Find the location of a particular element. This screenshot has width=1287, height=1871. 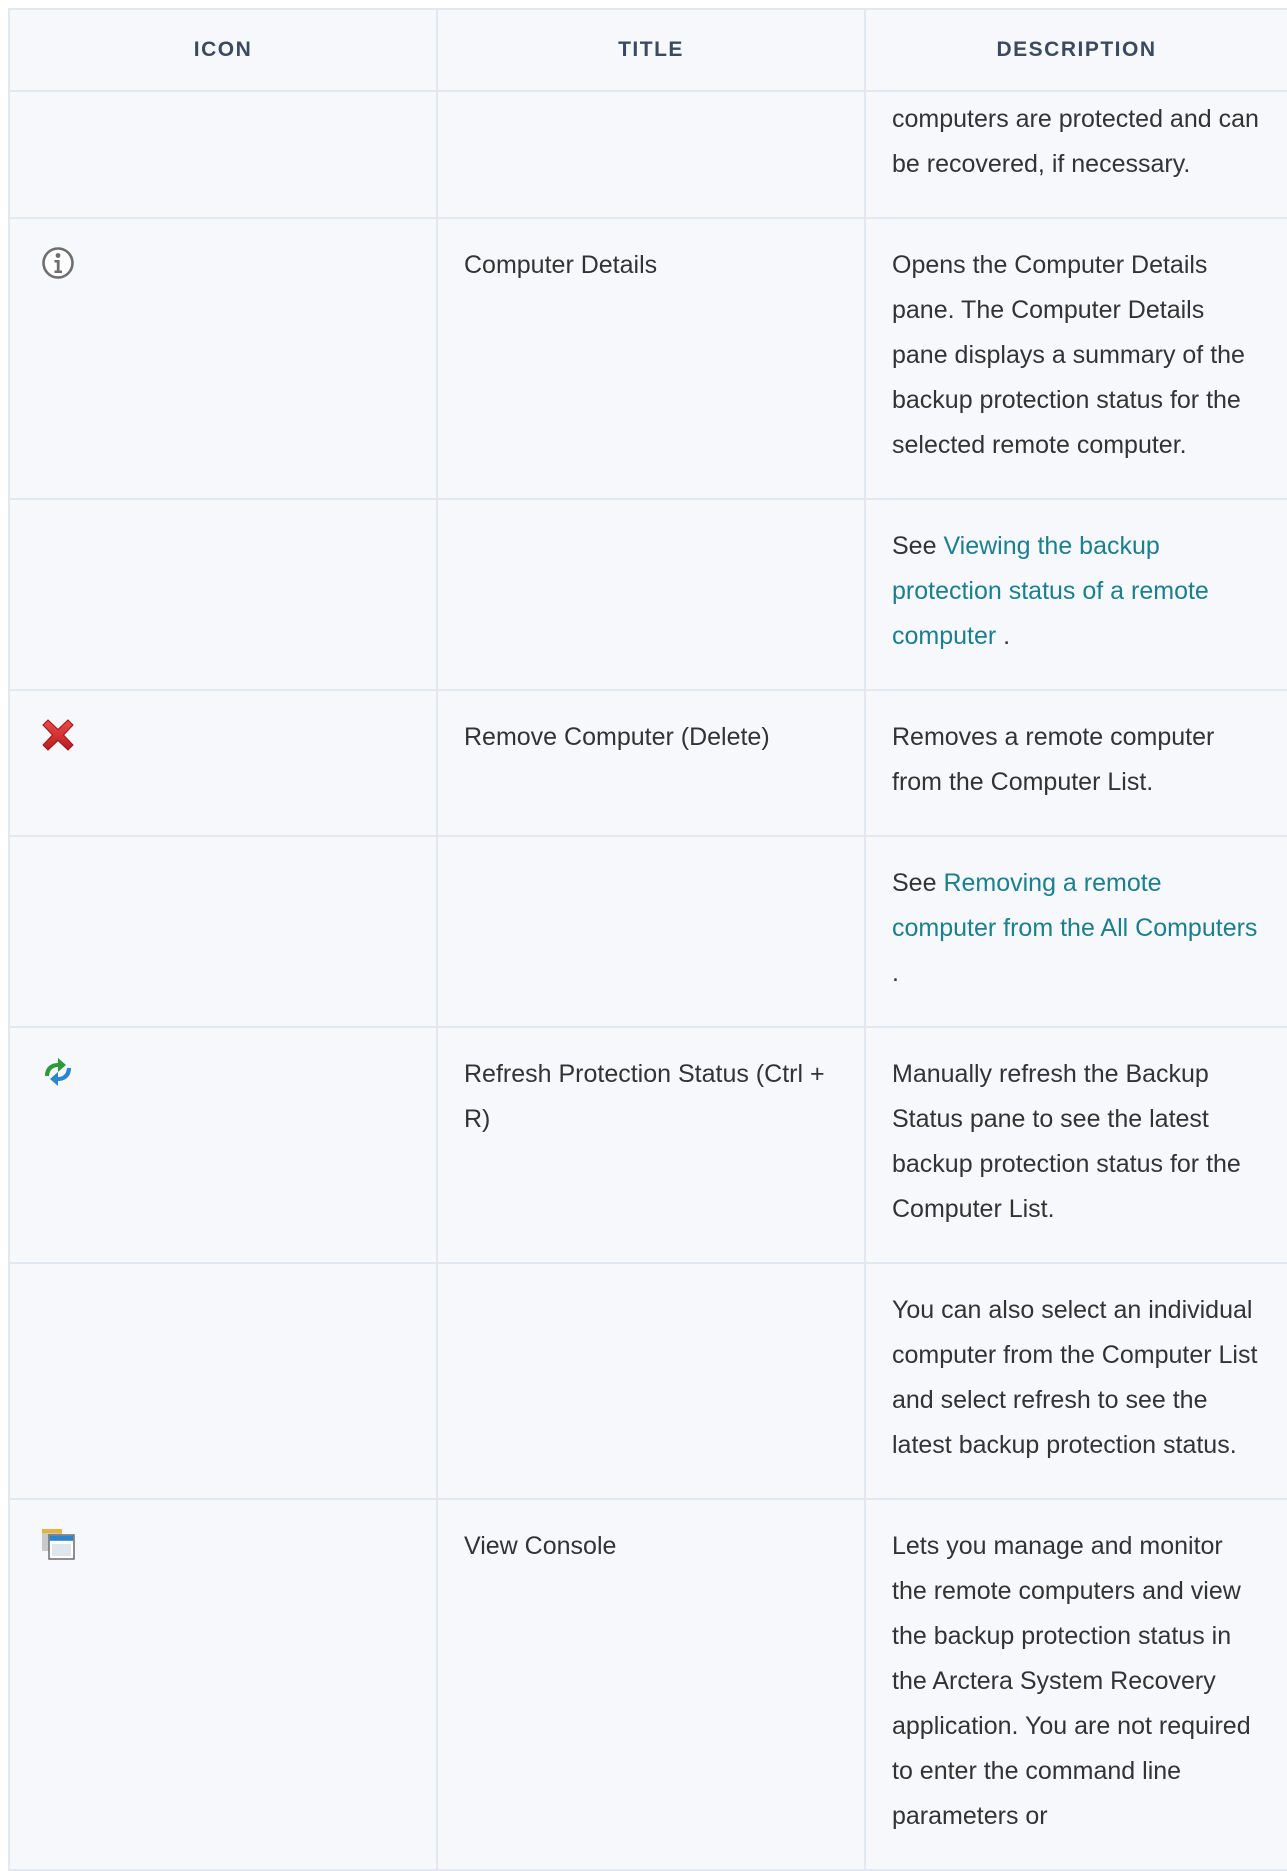

title-cell: Computer Details is located at coordinates (651, 358).